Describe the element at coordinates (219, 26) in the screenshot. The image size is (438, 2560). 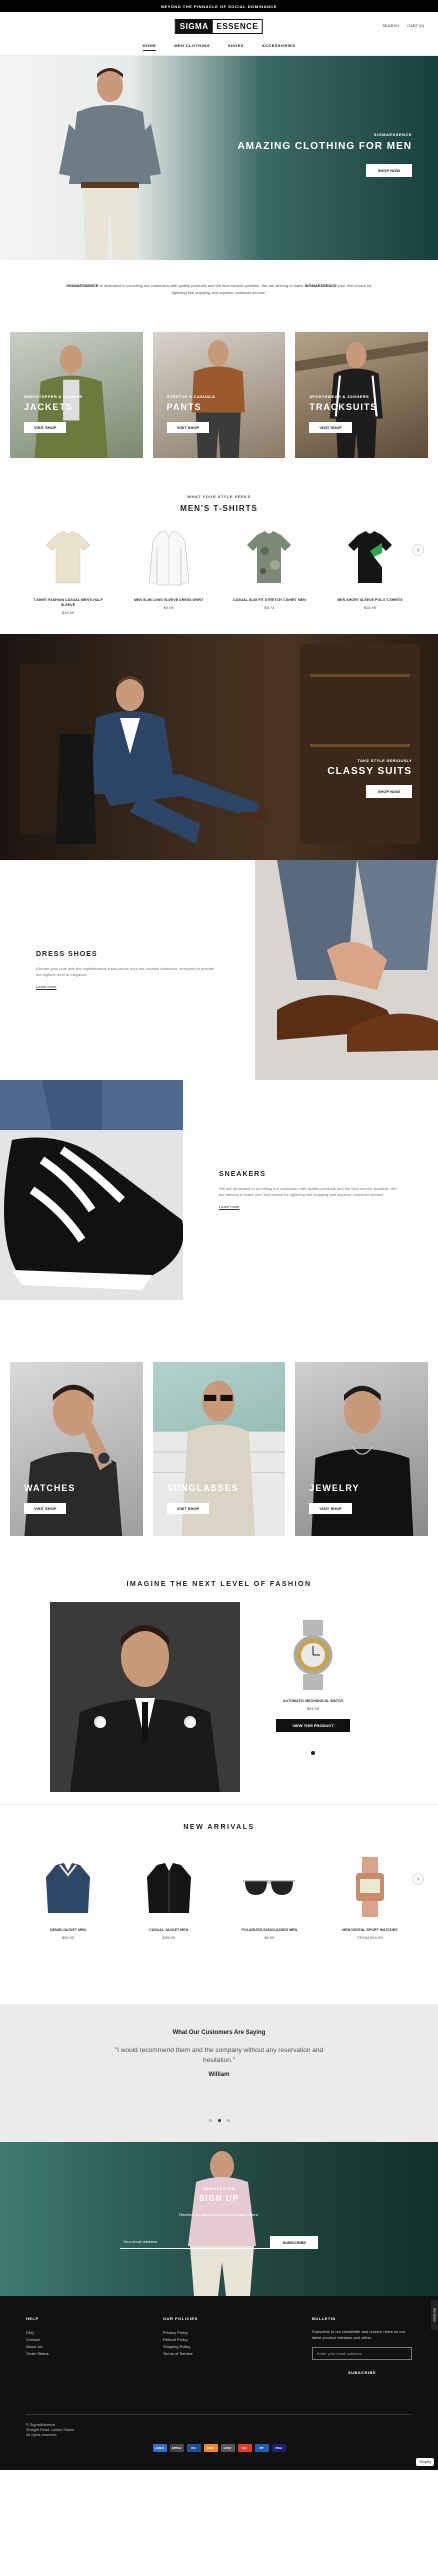
I see `site-logo: SIGMA ESSENCE` at that location.